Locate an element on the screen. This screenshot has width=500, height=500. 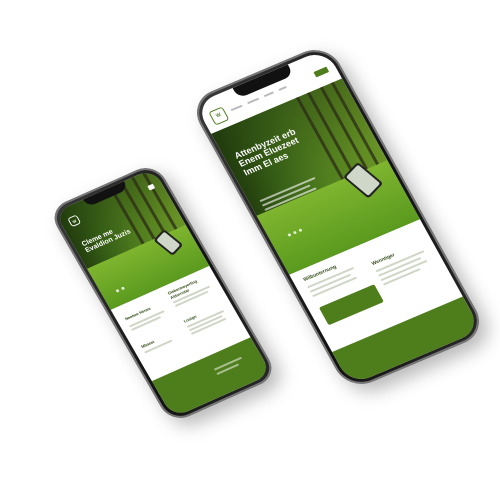
phone-logo: W is located at coordinates (74, 221).